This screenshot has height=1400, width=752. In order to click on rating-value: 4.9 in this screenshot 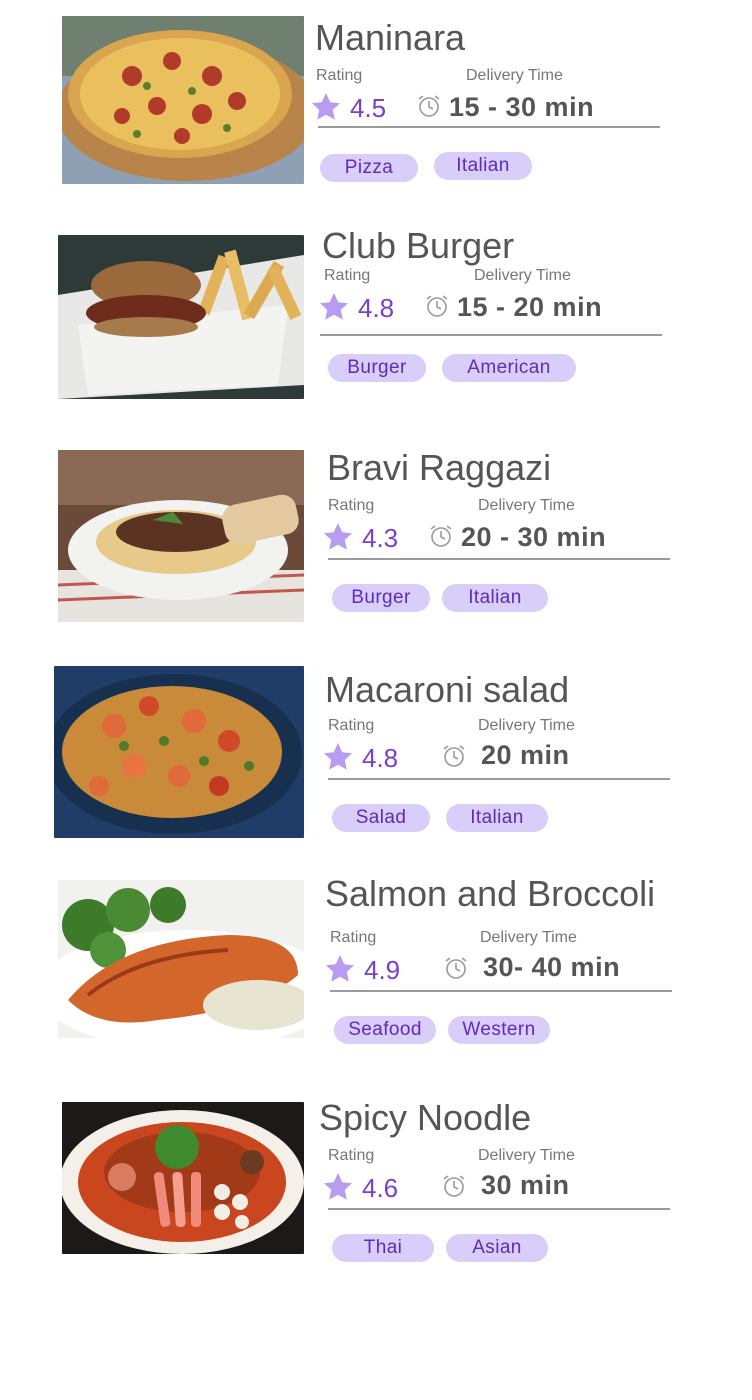, I will do `click(382, 970)`.